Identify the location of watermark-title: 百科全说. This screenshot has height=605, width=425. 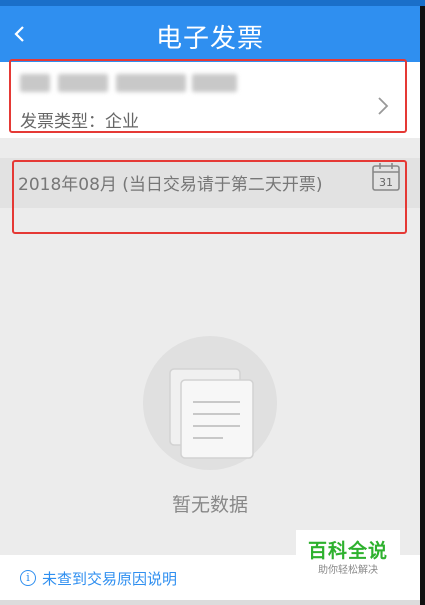
(347, 551).